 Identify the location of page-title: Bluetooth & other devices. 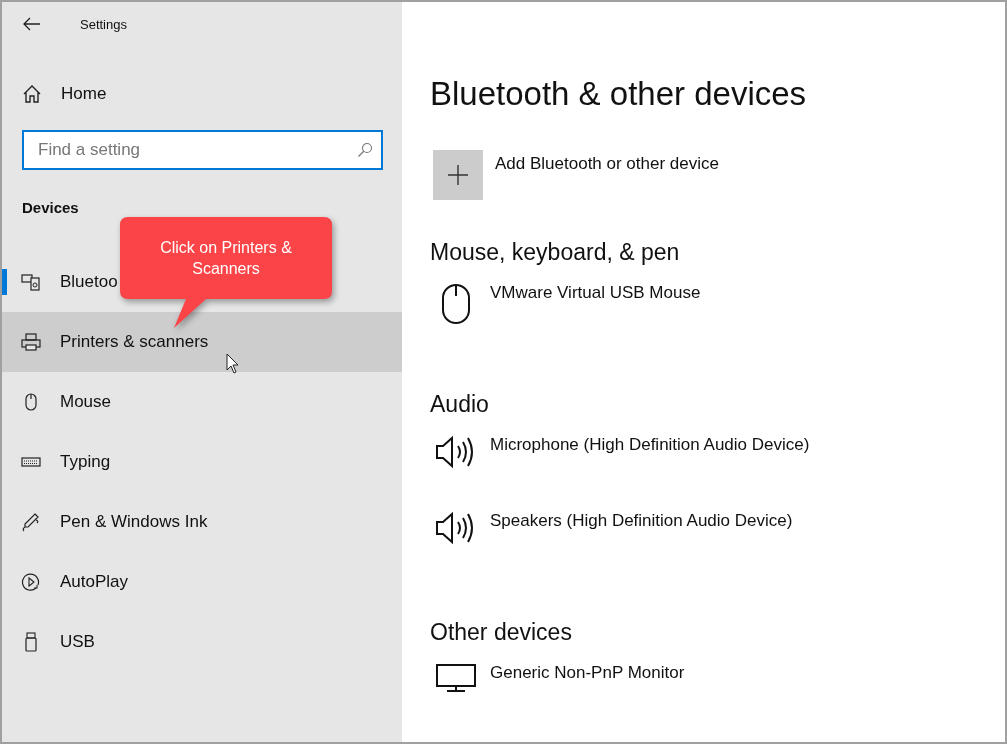
(619, 94).